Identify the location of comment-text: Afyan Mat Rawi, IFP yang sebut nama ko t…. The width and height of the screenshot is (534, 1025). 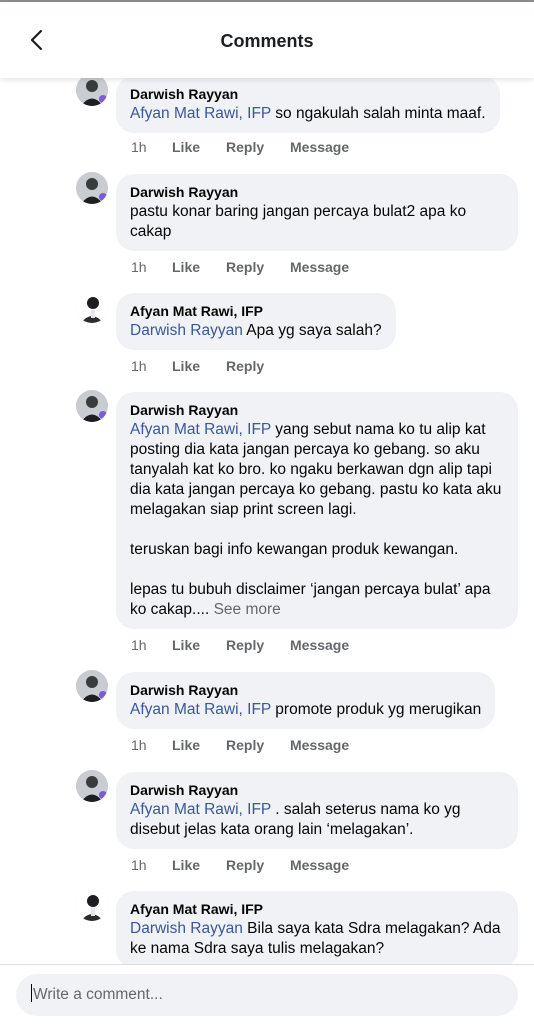
(316, 469).